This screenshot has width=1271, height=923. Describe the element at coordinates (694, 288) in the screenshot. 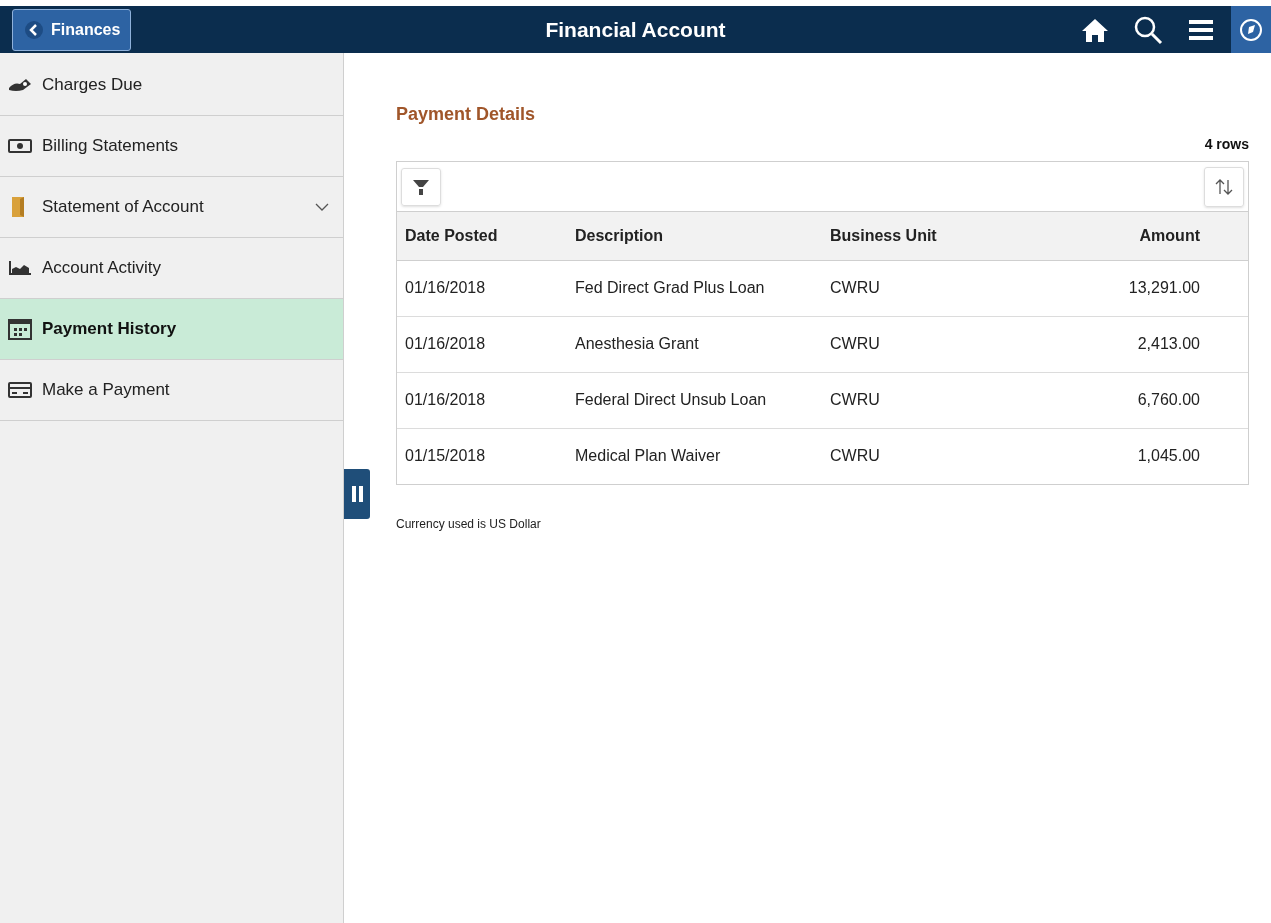

I see `table-cell: Fed Direct Grad Plus Loan` at that location.